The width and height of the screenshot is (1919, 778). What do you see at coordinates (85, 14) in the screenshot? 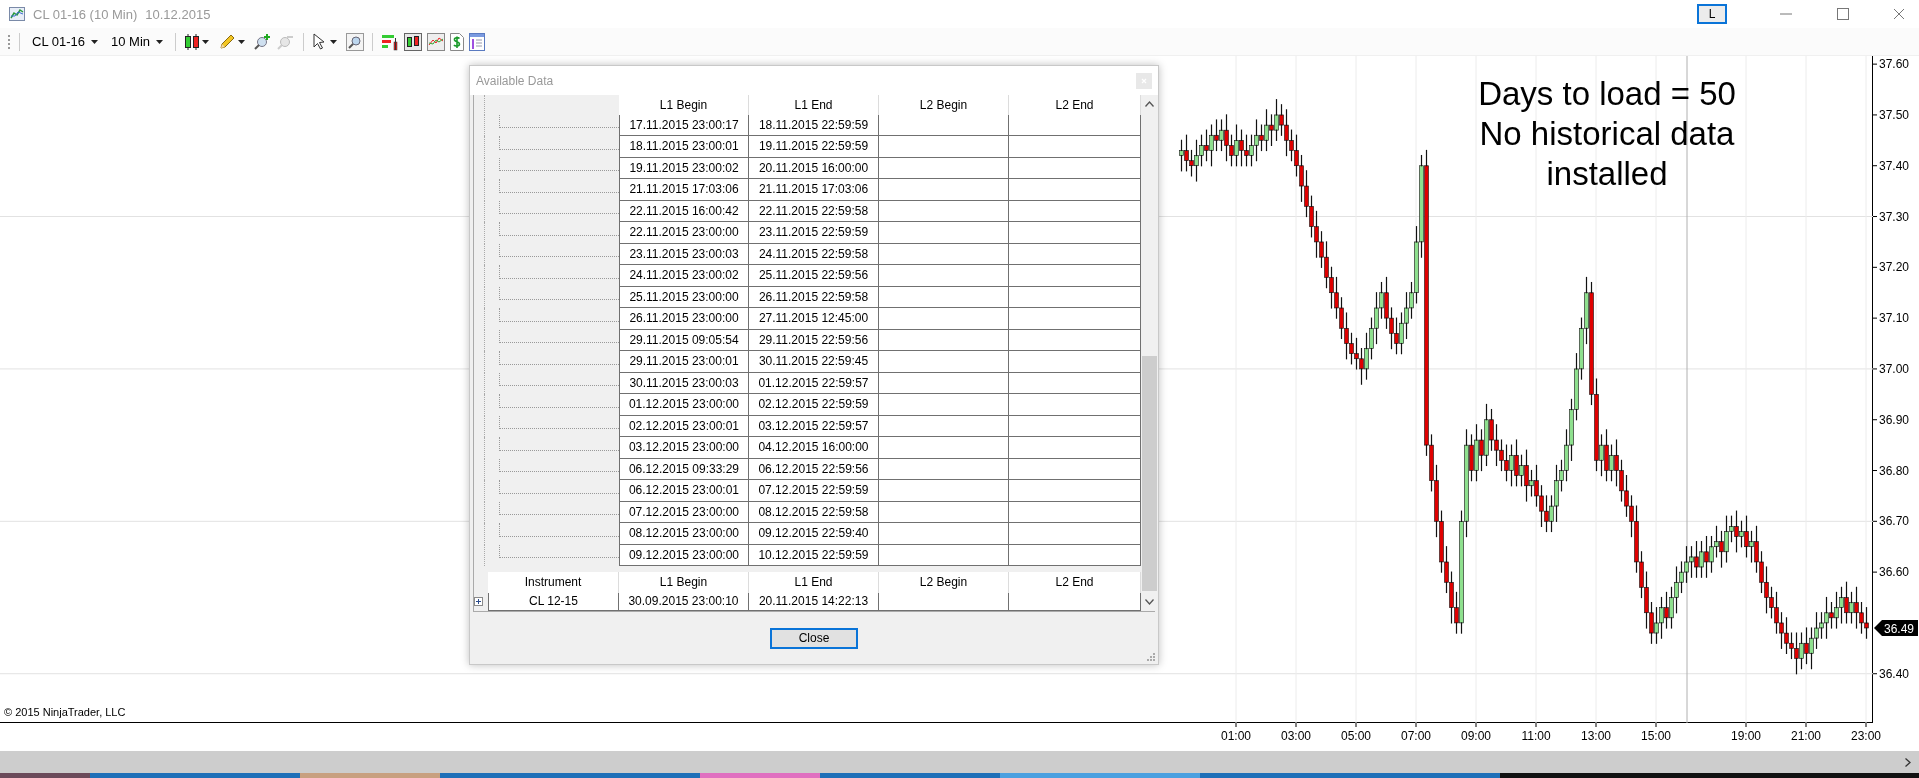
I see `window-title: CL 01-16 (10 Min)` at bounding box center [85, 14].